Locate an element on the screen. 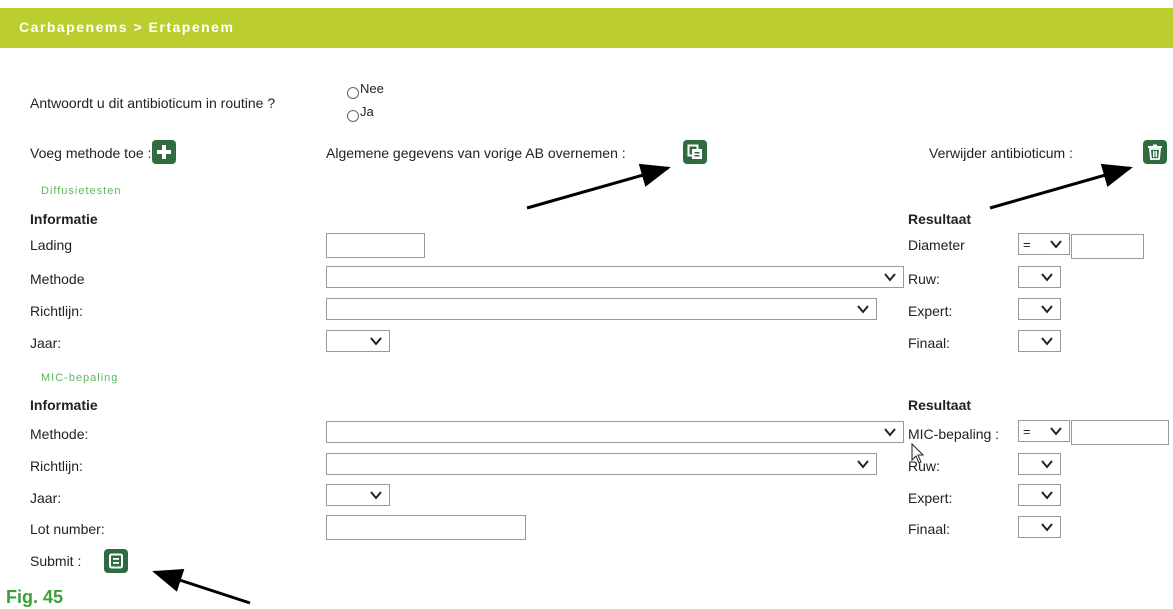  mic-result-heading: Resultaat is located at coordinates (940, 405).